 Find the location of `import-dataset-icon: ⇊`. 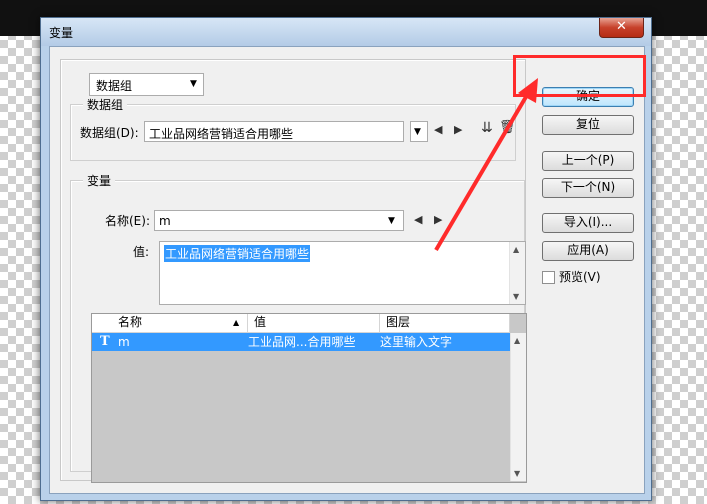

import-dataset-icon: ⇊ is located at coordinates (487, 128).